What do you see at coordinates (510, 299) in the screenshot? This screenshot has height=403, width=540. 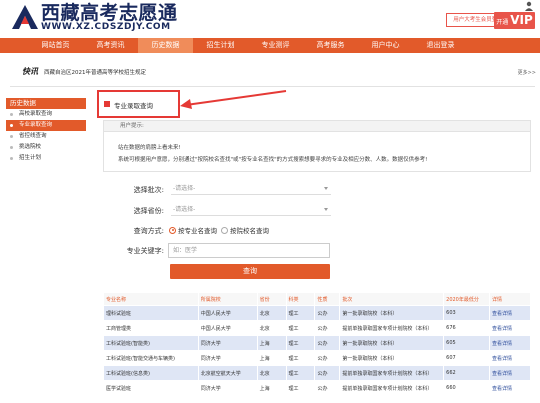 I see `column-header: 详情` at bounding box center [510, 299].